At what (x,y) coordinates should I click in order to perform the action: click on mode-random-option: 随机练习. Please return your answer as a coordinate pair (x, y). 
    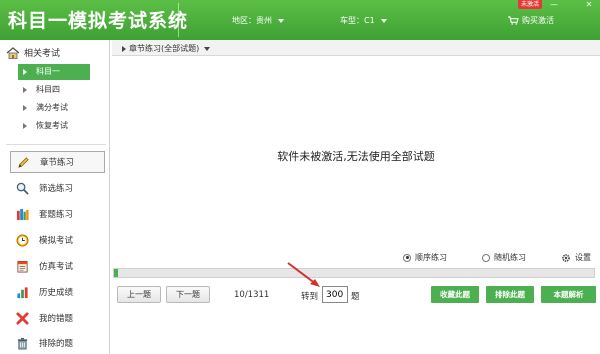
    Looking at the image, I should click on (504, 257).